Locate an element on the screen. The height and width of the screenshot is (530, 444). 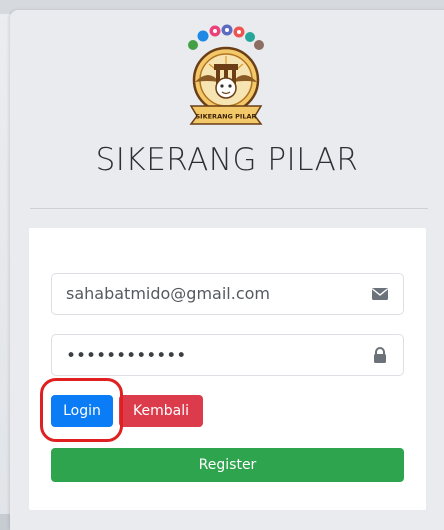
password-value: •••••••••••• is located at coordinates (126, 355).